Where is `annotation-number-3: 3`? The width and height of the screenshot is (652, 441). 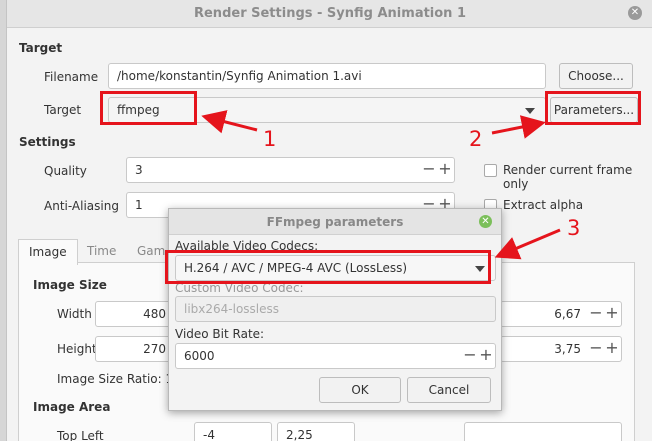
annotation-number-3: 3 is located at coordinates (574, 228).